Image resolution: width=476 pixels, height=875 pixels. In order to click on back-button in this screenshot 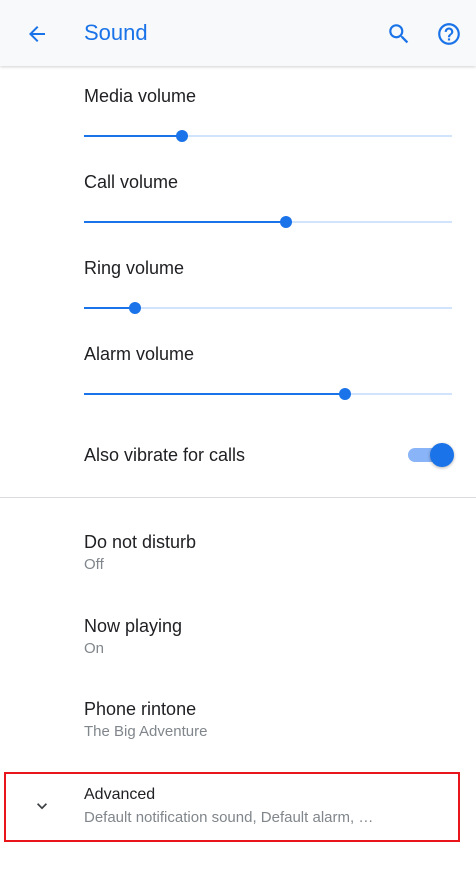, I will do `click(37, 34)`.